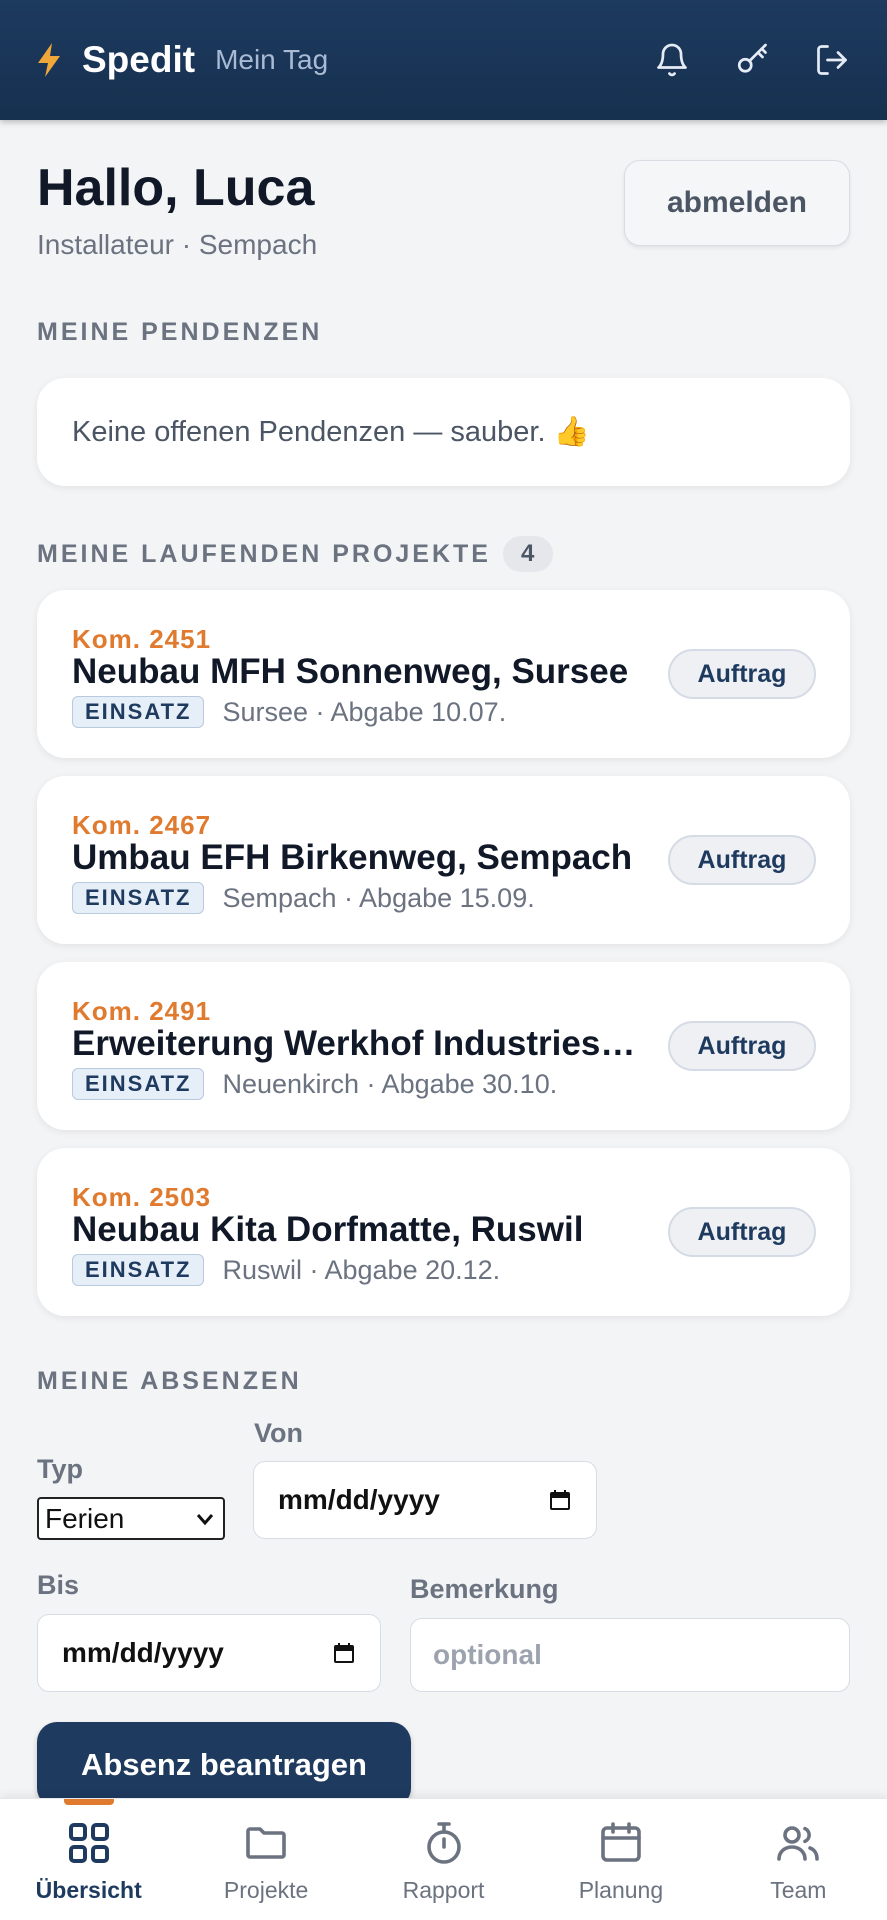 This screenshot has width=887, height=1920. Describe the element at coordinates (138, 60) in the screenshot. I see `brand-name: Spedit` at that location.